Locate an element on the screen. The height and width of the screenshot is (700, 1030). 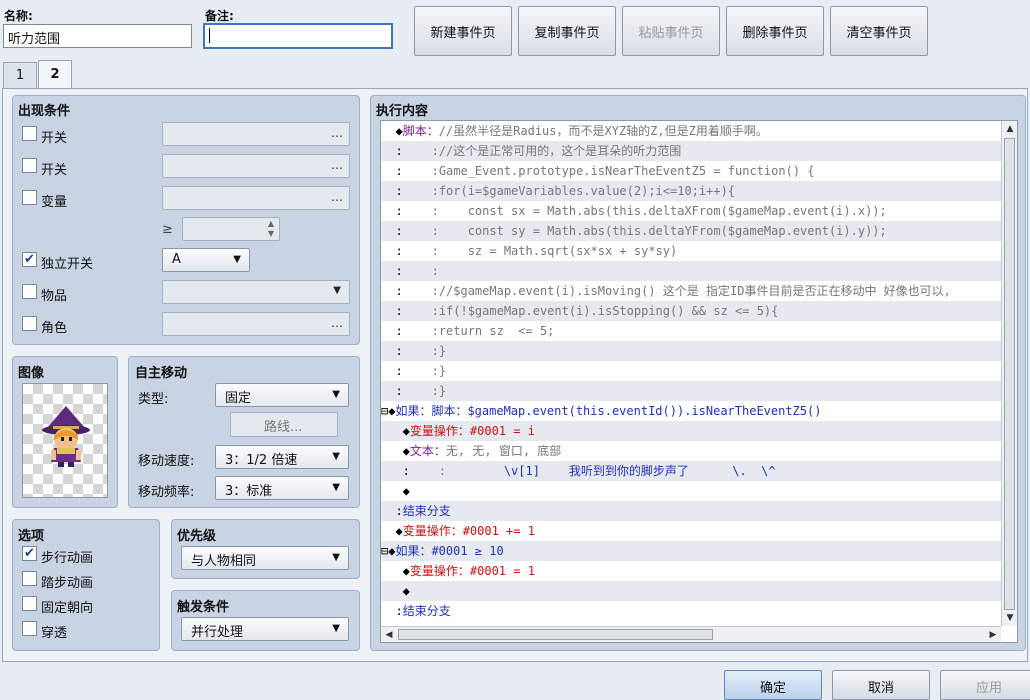
chevron-down-icon: ▼ is located at coordinates (237, 259).